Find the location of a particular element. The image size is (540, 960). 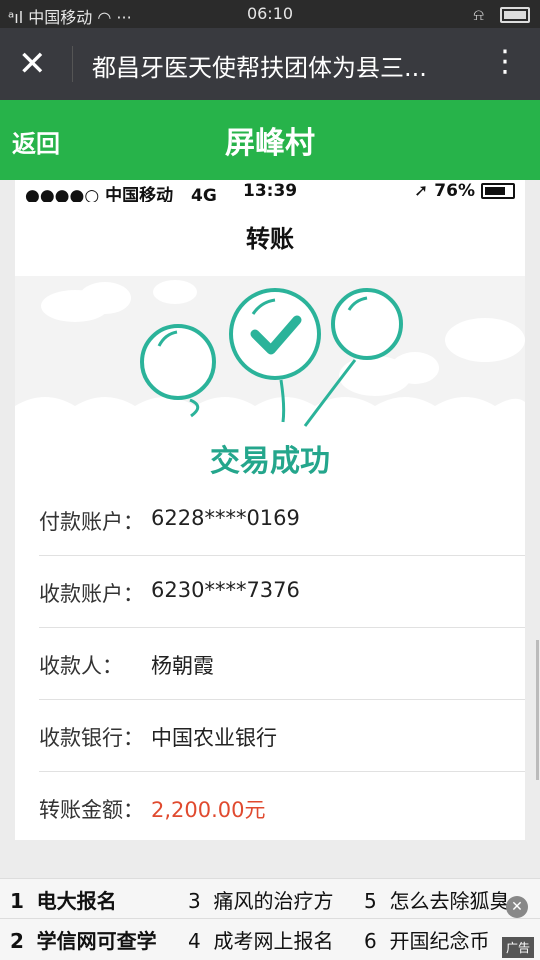

inner-time: 13:39 is located at coordinates (270, 191).